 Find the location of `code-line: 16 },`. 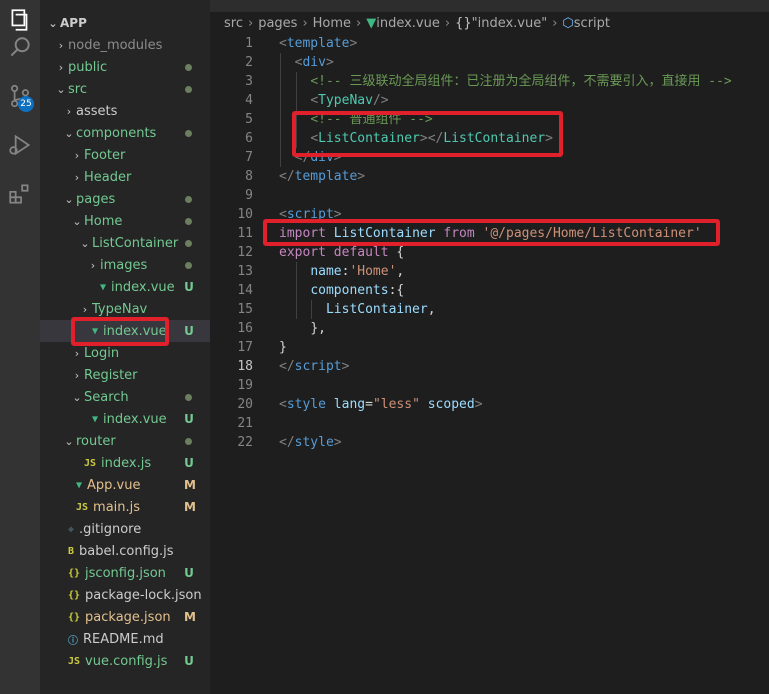

code-line: 16 }, is located at coordinates (489, 328).